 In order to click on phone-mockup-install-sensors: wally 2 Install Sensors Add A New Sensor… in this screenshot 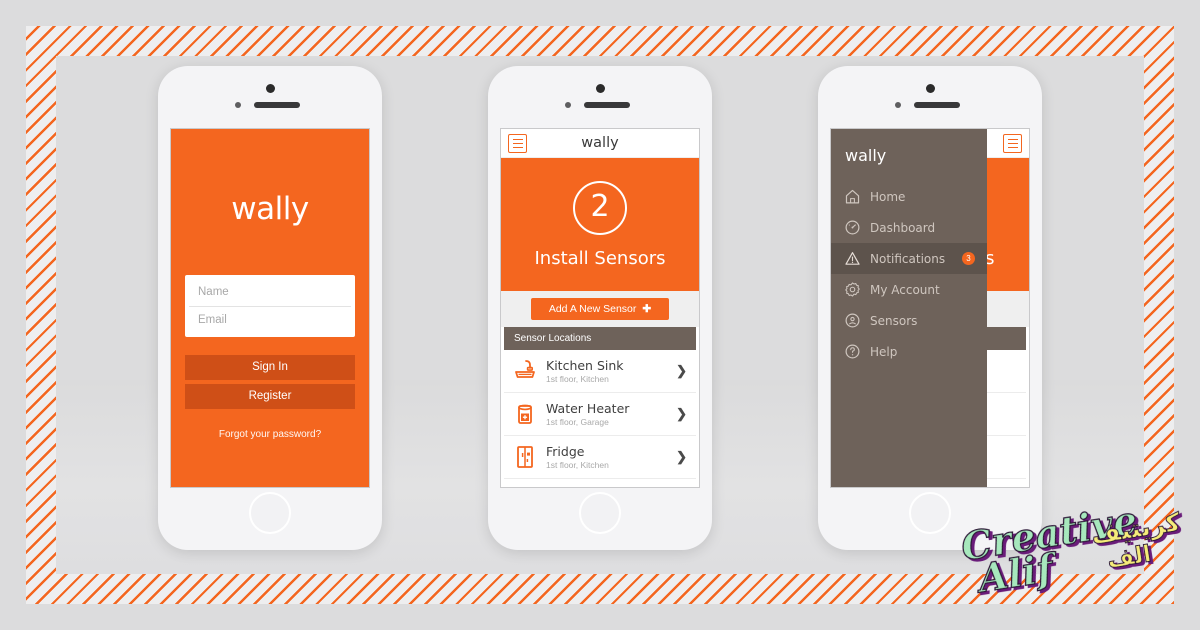, I will do `click(600, 308)`.